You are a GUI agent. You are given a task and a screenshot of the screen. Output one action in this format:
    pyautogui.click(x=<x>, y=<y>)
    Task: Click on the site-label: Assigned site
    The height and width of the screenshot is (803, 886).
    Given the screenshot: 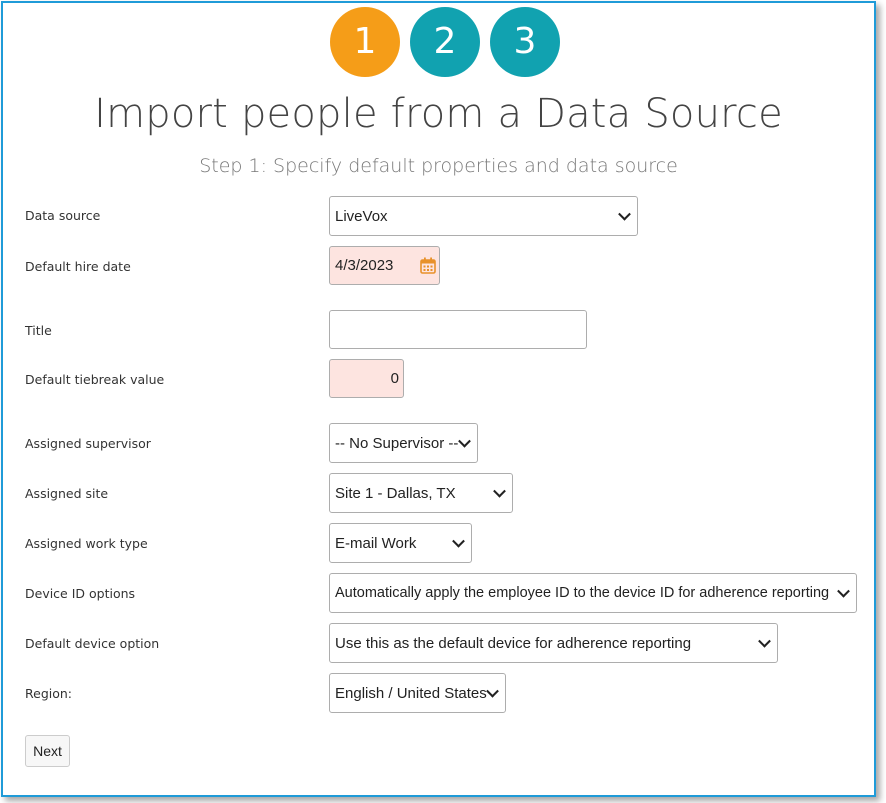 What is the action you would take?
    pyautogui.click(x=67, y=493)
    